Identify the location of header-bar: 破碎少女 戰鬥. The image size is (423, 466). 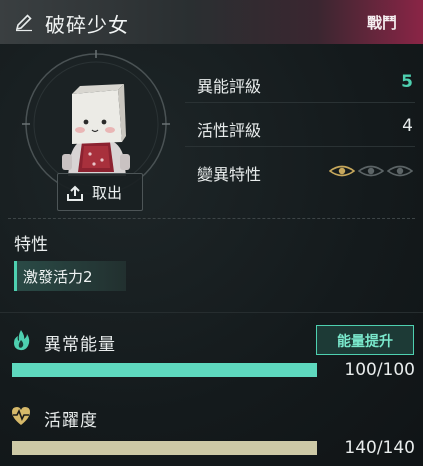
(211, 22).